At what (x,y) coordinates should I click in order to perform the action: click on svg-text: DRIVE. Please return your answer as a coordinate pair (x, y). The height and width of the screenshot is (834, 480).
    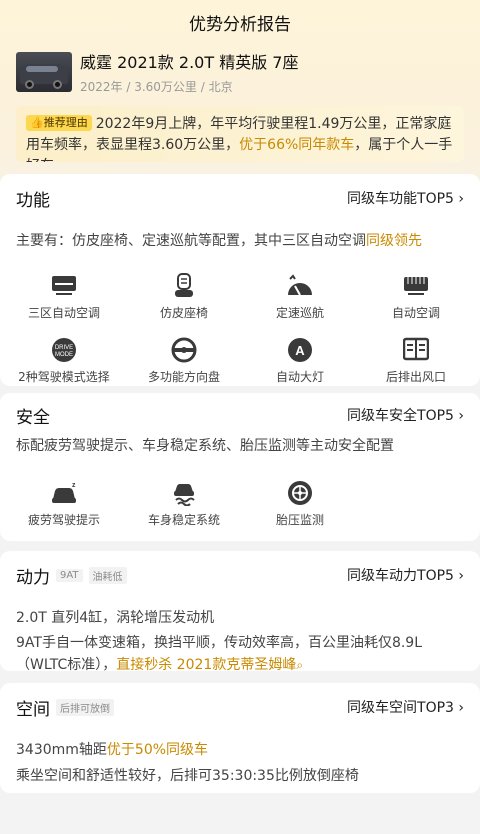
    Looking at the image, I should click on (64, 348).